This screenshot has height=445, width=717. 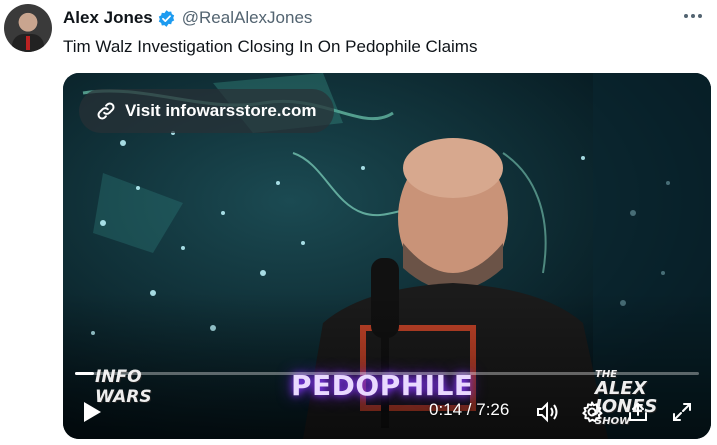 I want to click on promo-link-text: Visit infowarsstore.com, so click(x=221, y=110).